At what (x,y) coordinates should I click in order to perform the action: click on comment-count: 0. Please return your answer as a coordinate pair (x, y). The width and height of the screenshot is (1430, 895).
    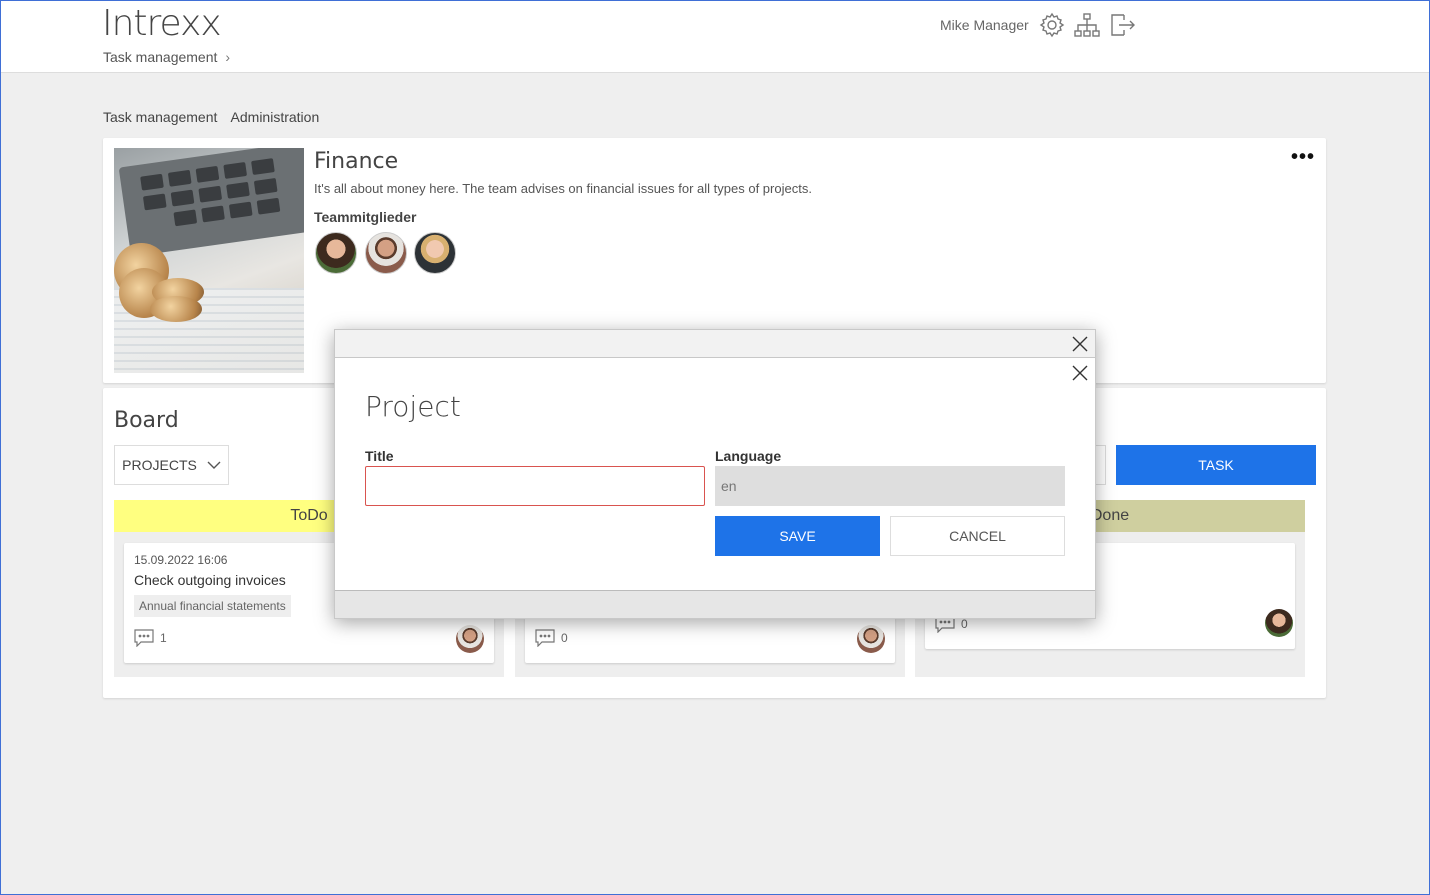
    Looking at the image, I should click on (551, 638).